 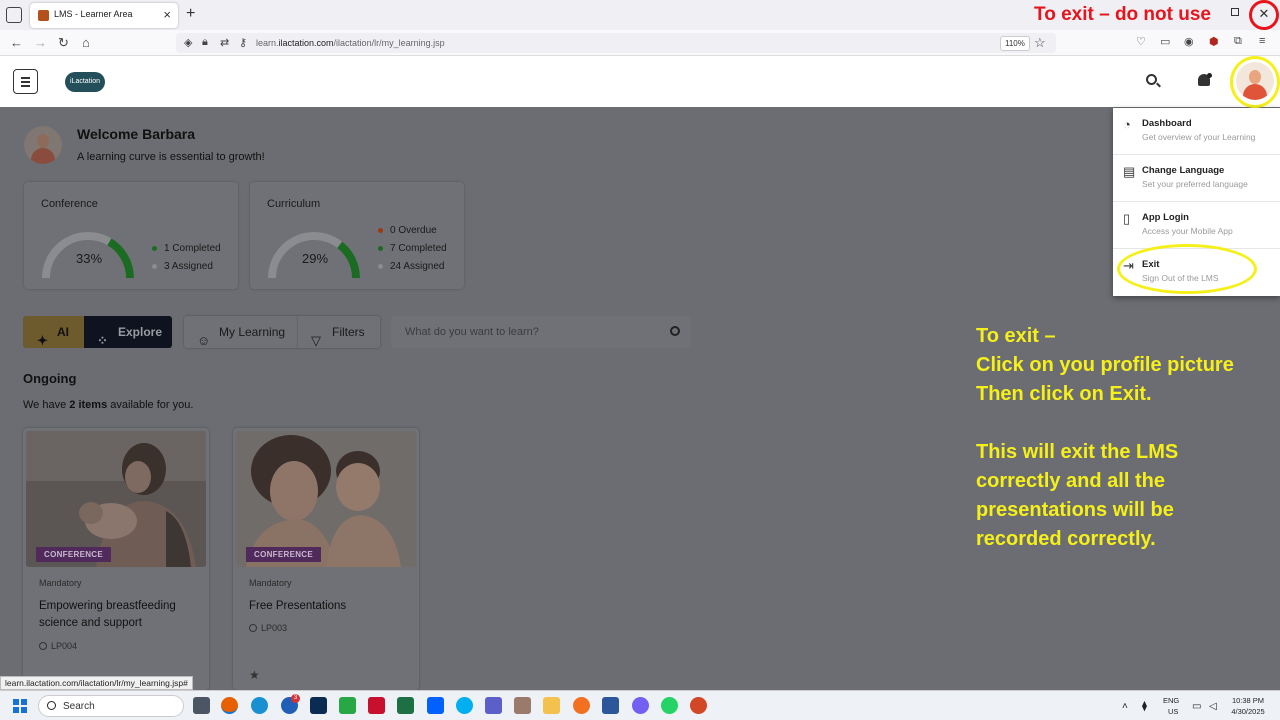 I want to click on back-icon: ←, so click(x=16, y=42).